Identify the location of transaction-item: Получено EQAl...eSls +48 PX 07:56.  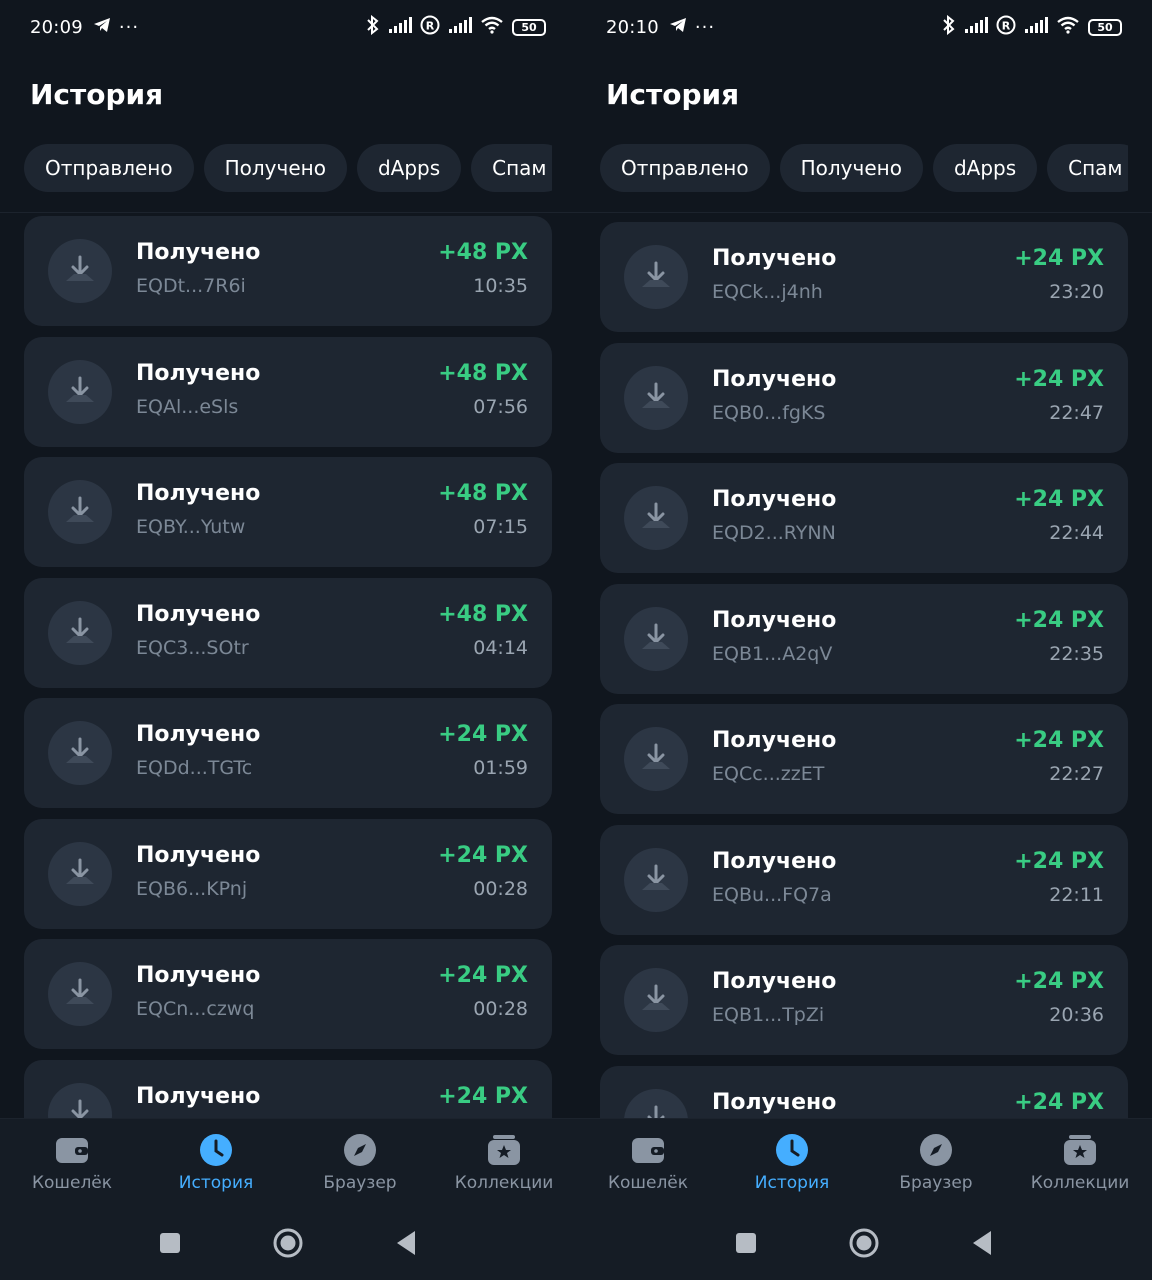
(288, 391).